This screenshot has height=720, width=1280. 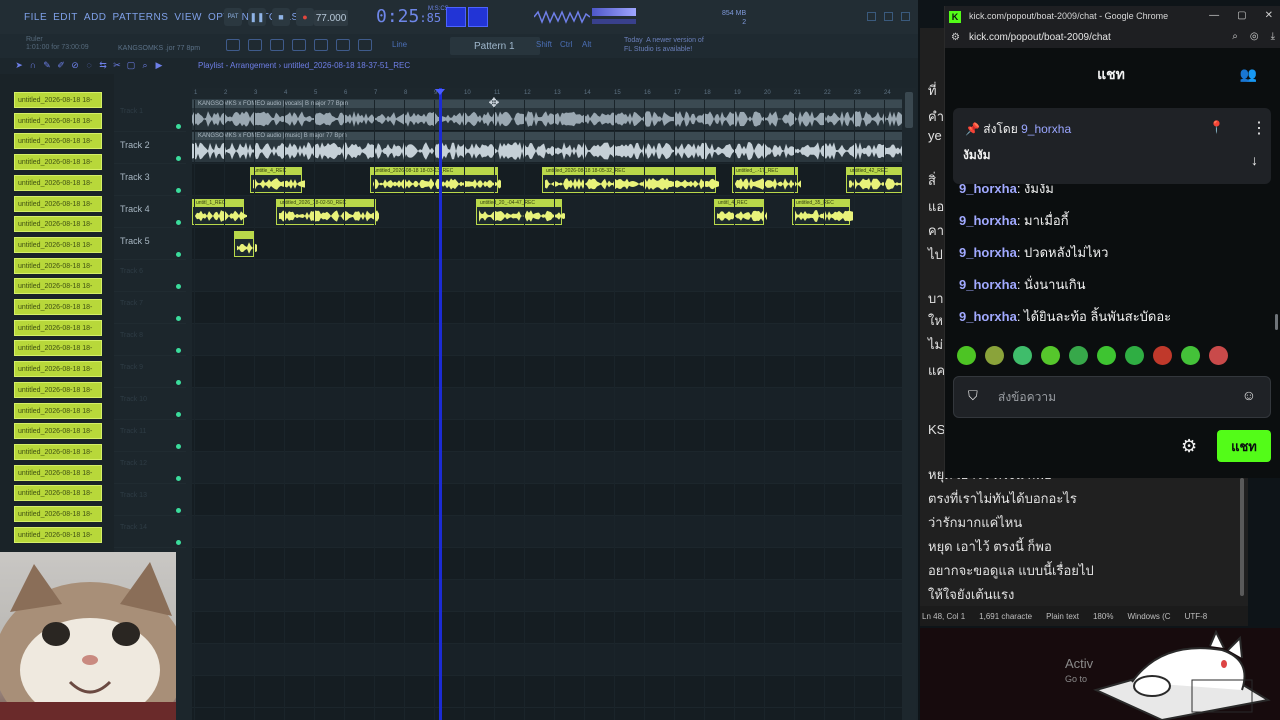 I want to click on mode-label-line: Line, so click(x=399, y=44).